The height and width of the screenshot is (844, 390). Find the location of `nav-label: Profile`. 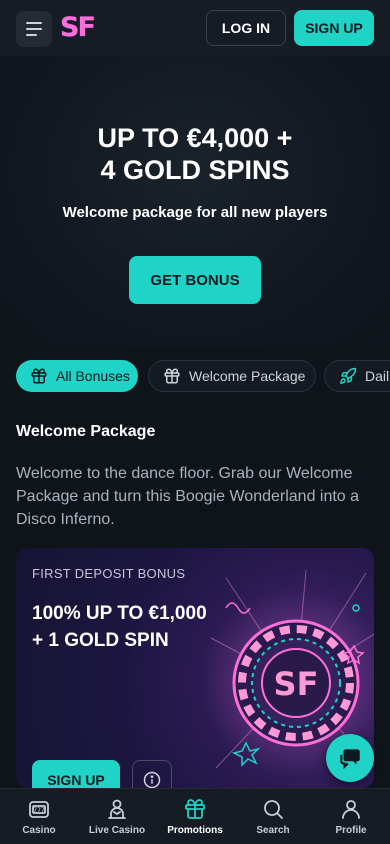

nav-label: Profile is located at coordinates (351, 830).